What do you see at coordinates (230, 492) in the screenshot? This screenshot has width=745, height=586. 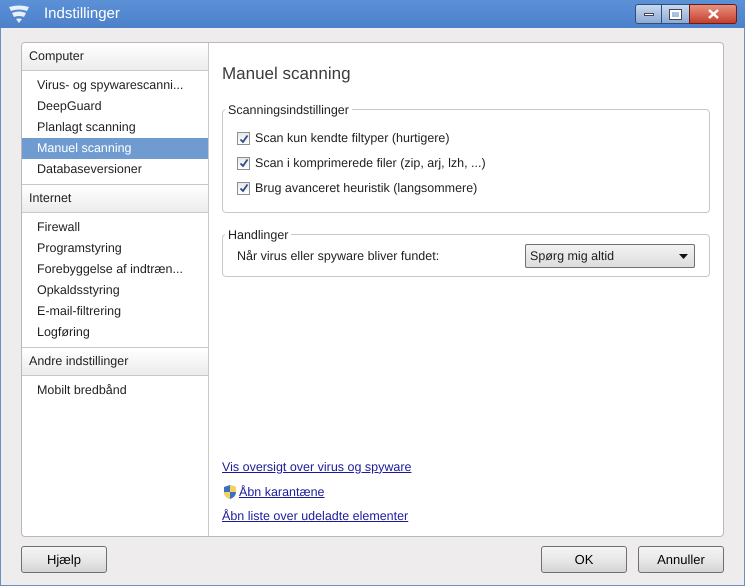 I see `shield-icon` at bounding box center [230, 492].